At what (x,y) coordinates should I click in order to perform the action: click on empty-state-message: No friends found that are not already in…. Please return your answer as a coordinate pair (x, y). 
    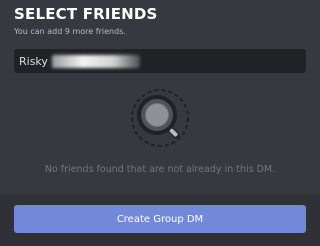
    Looking at the image, I should click on (160, 169).